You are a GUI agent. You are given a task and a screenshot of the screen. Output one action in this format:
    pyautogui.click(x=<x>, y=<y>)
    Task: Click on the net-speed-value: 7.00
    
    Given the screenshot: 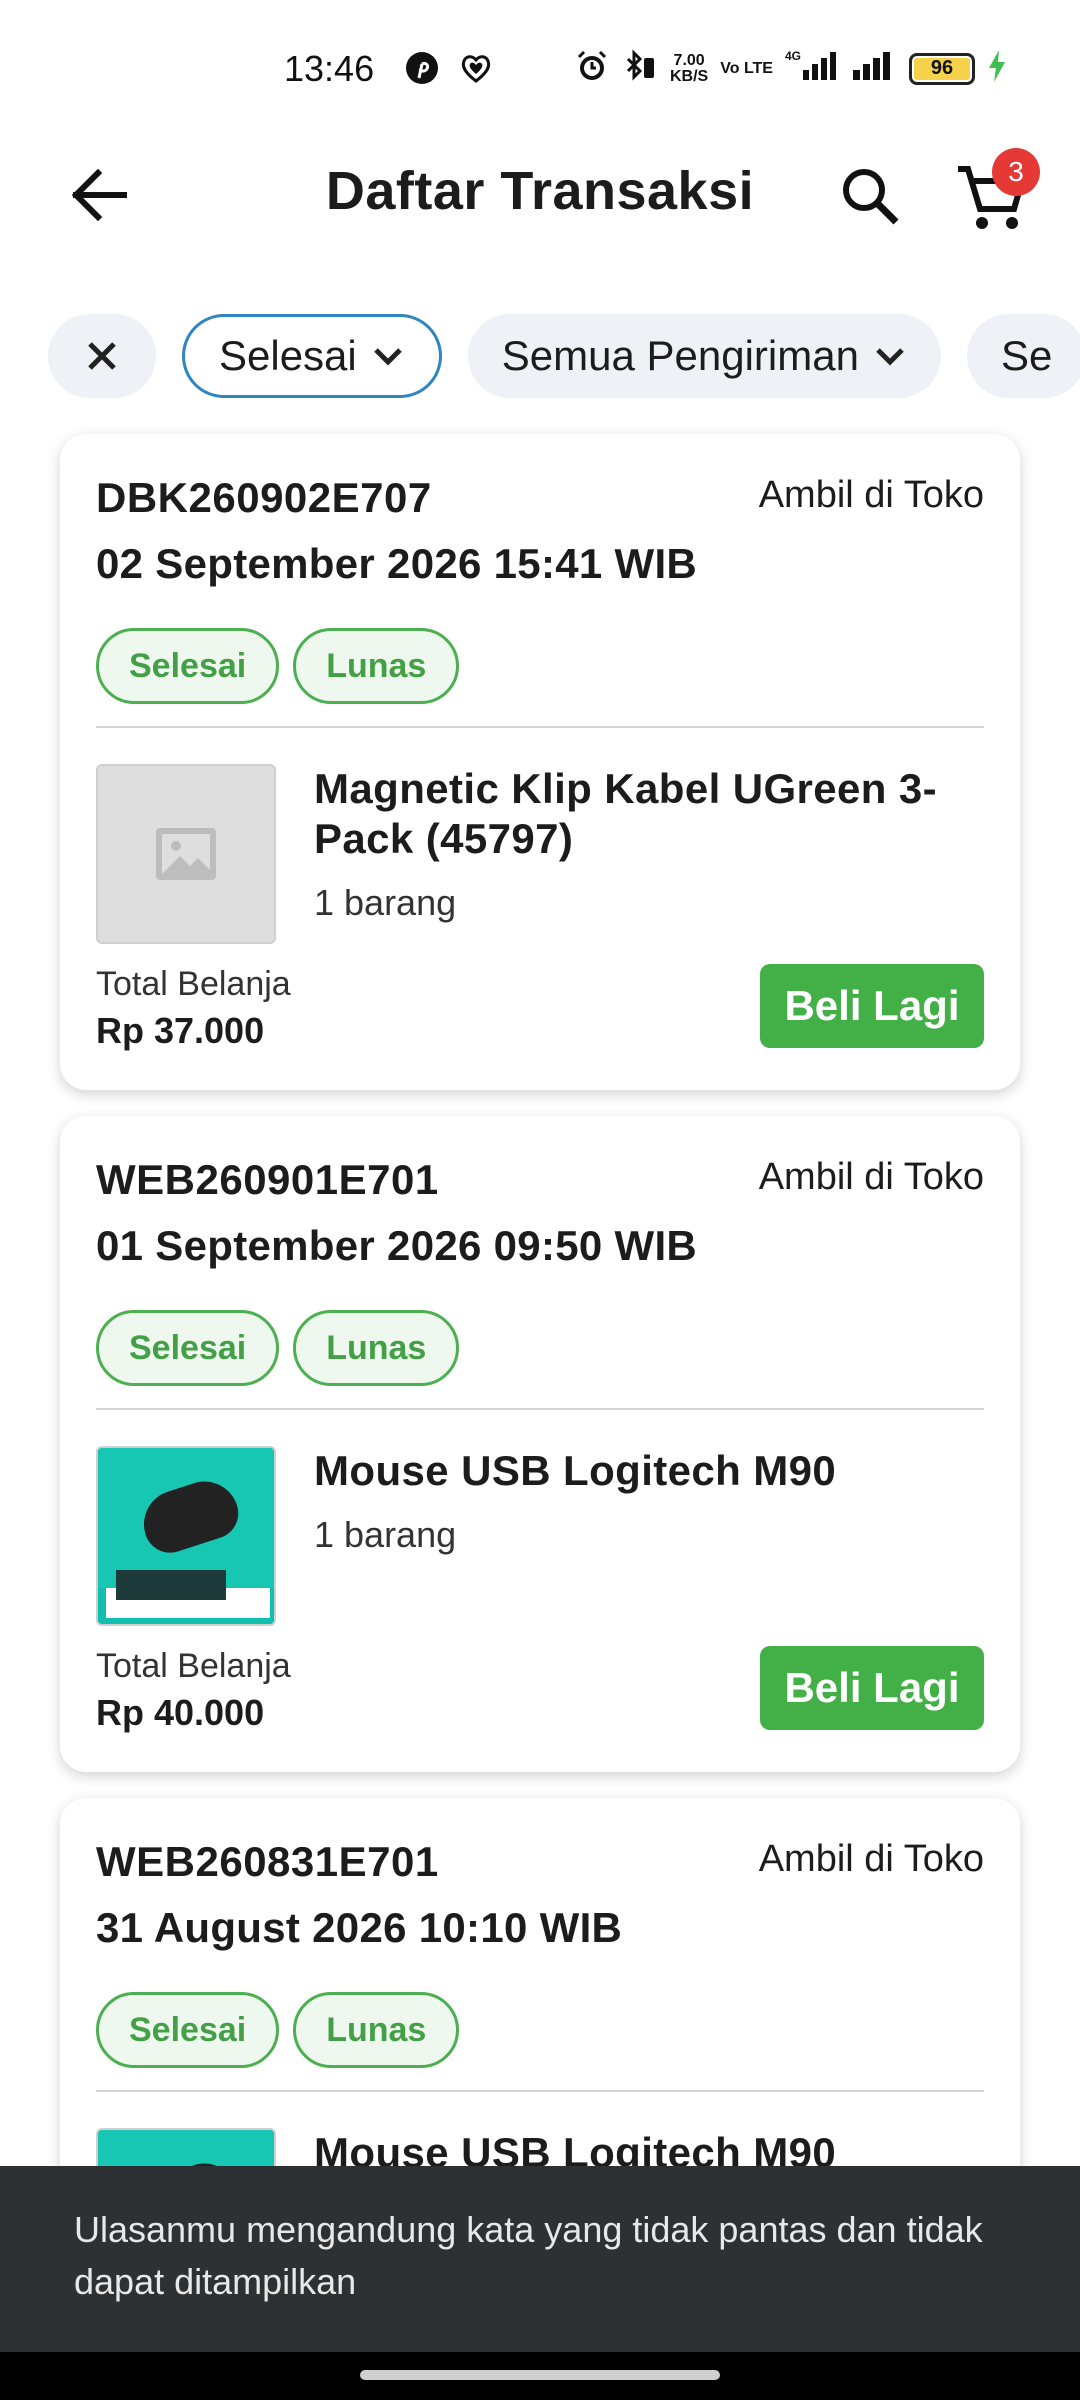 What is the action you would take?
    pyautogui.click(x=689, y=60)
    